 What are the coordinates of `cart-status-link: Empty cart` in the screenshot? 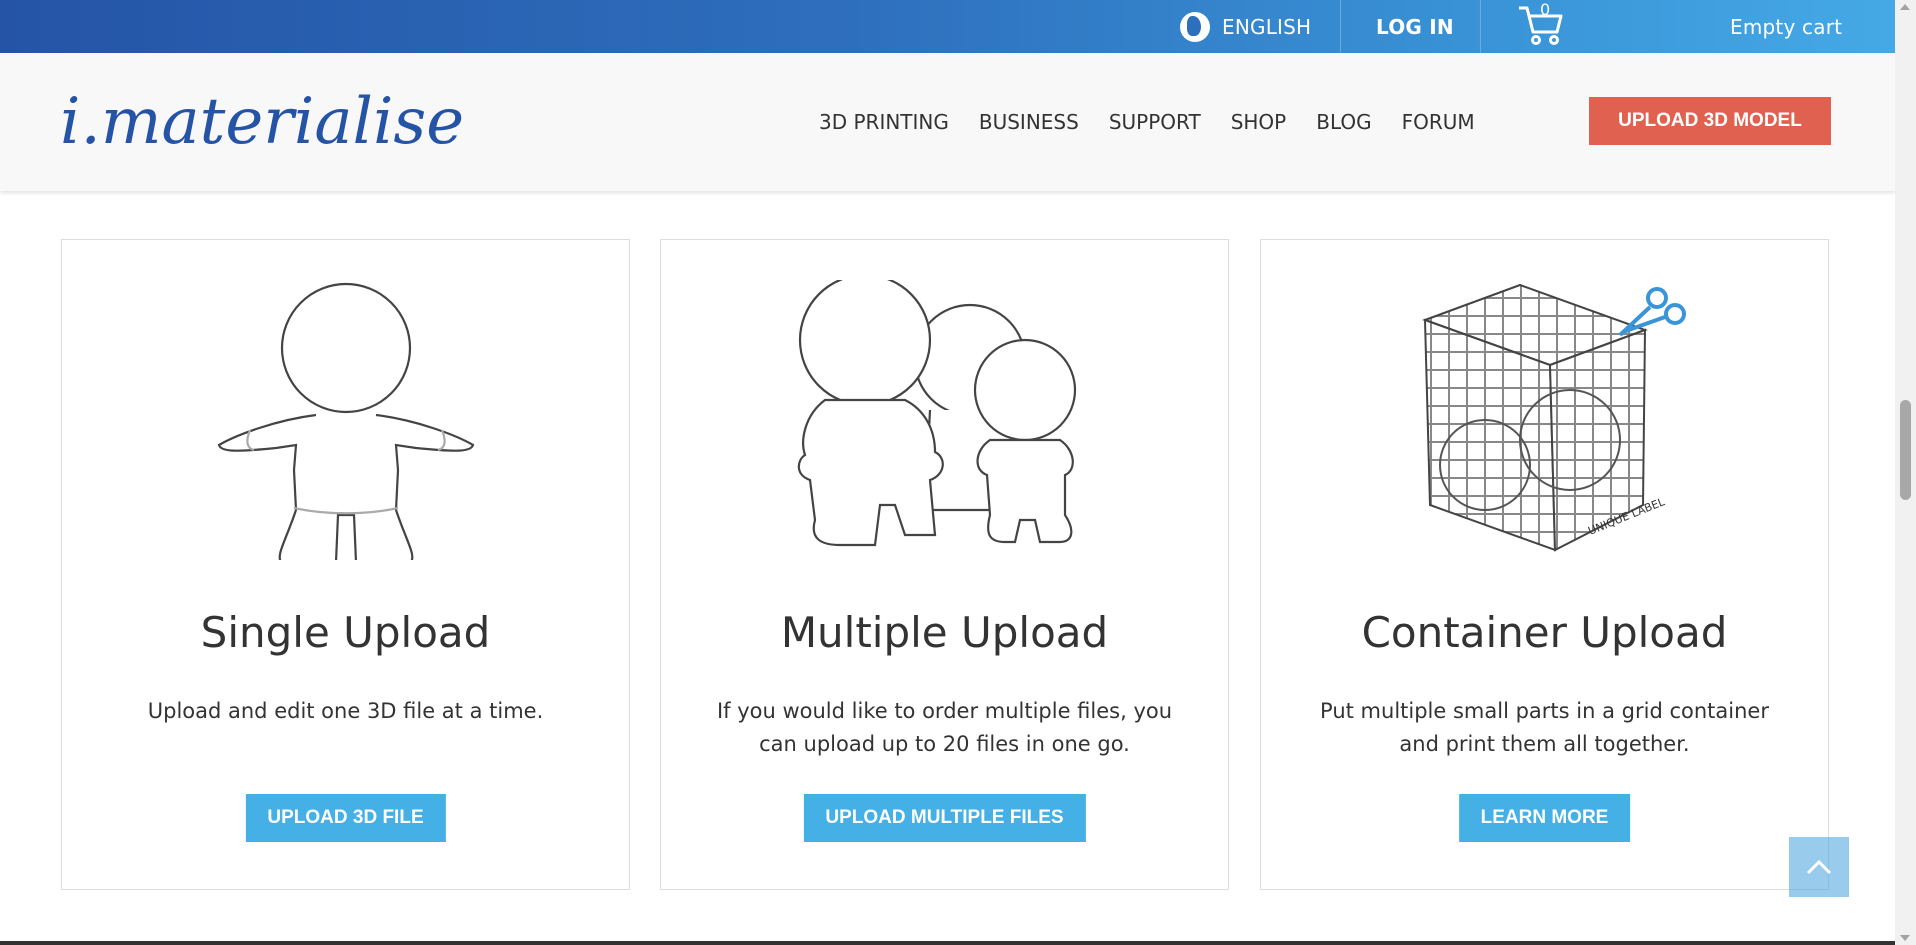 It's located at (1786, 26).